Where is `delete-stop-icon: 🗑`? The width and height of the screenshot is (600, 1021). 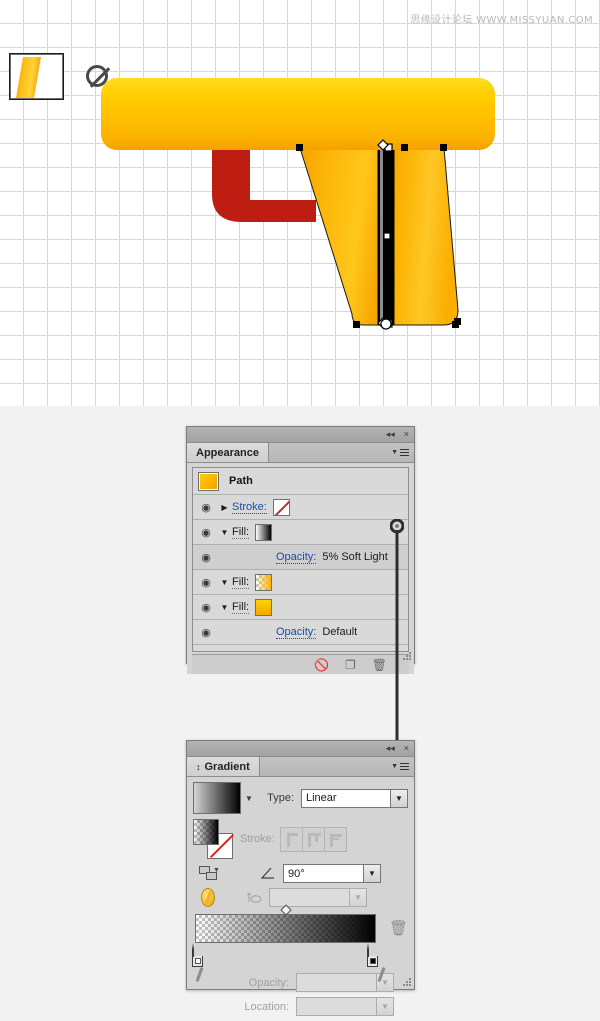
delete-stop-icon: 🗑 is located at coordinates (398, 928).